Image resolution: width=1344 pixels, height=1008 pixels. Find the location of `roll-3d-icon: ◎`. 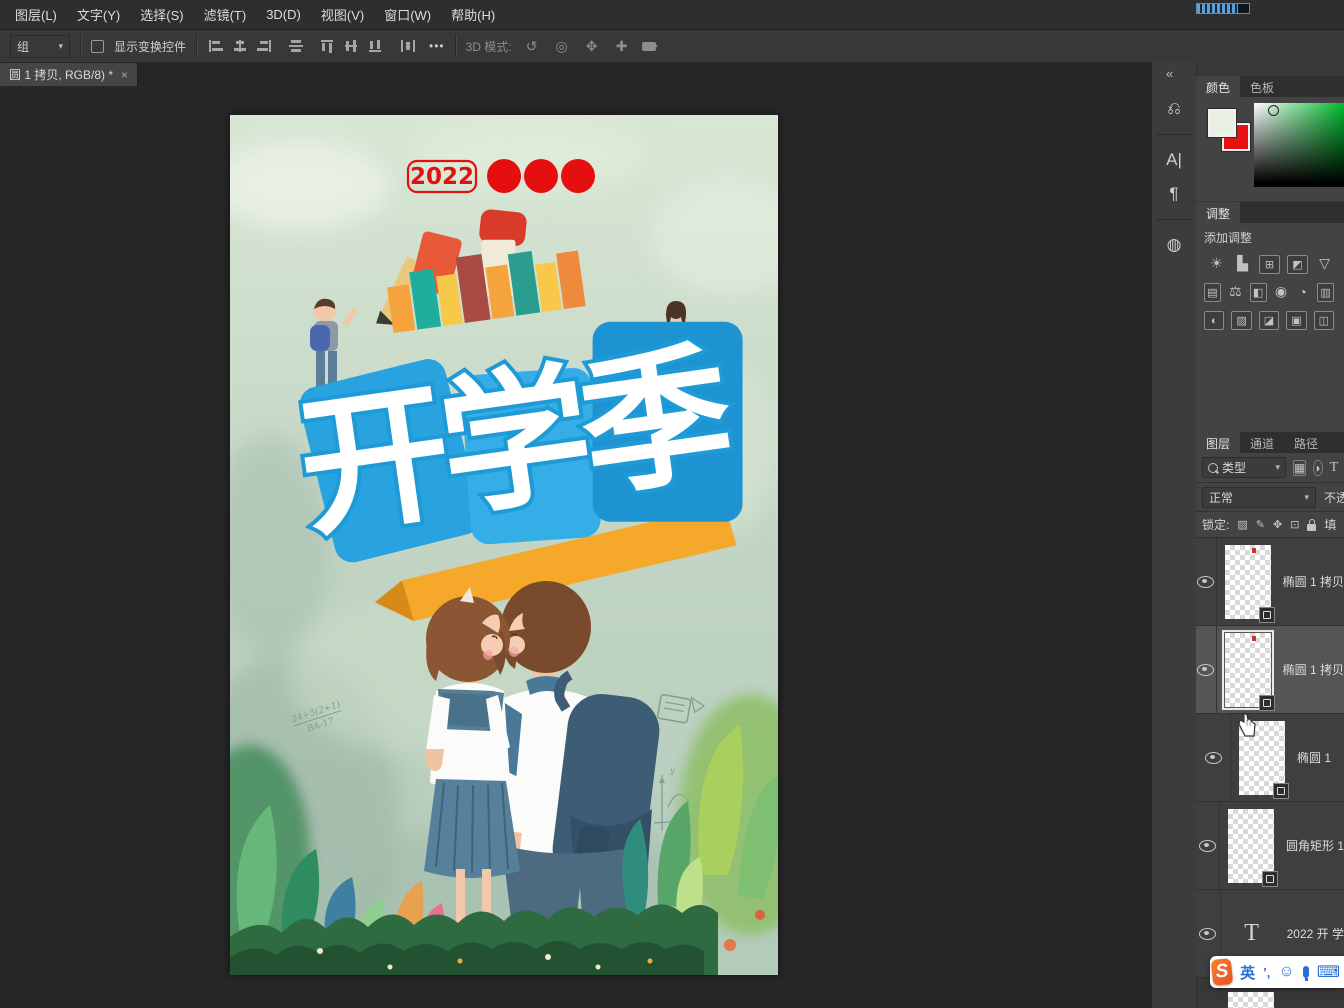

roll-3d-icon: ◎ is located at coordinates (562, 46).